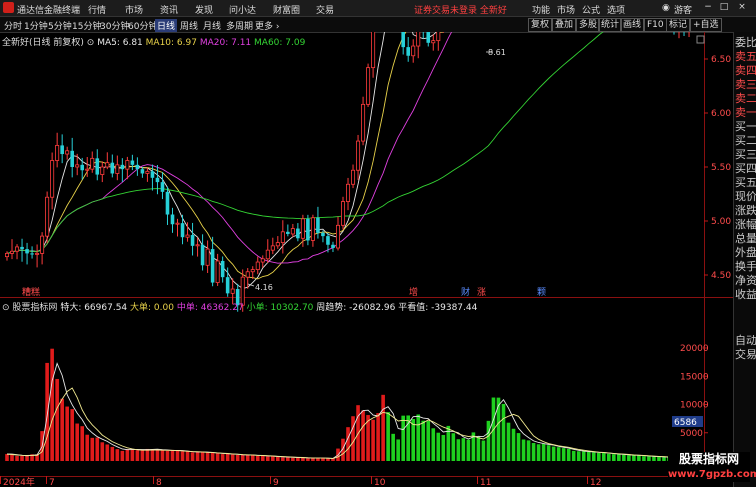 Image resolution: width=756 pixels, height=487 pixels. What do you see at coordinates (242, 9) in the screenshot?
I see `menu-item-ask: 问小达` at bounding box center [242, 9].